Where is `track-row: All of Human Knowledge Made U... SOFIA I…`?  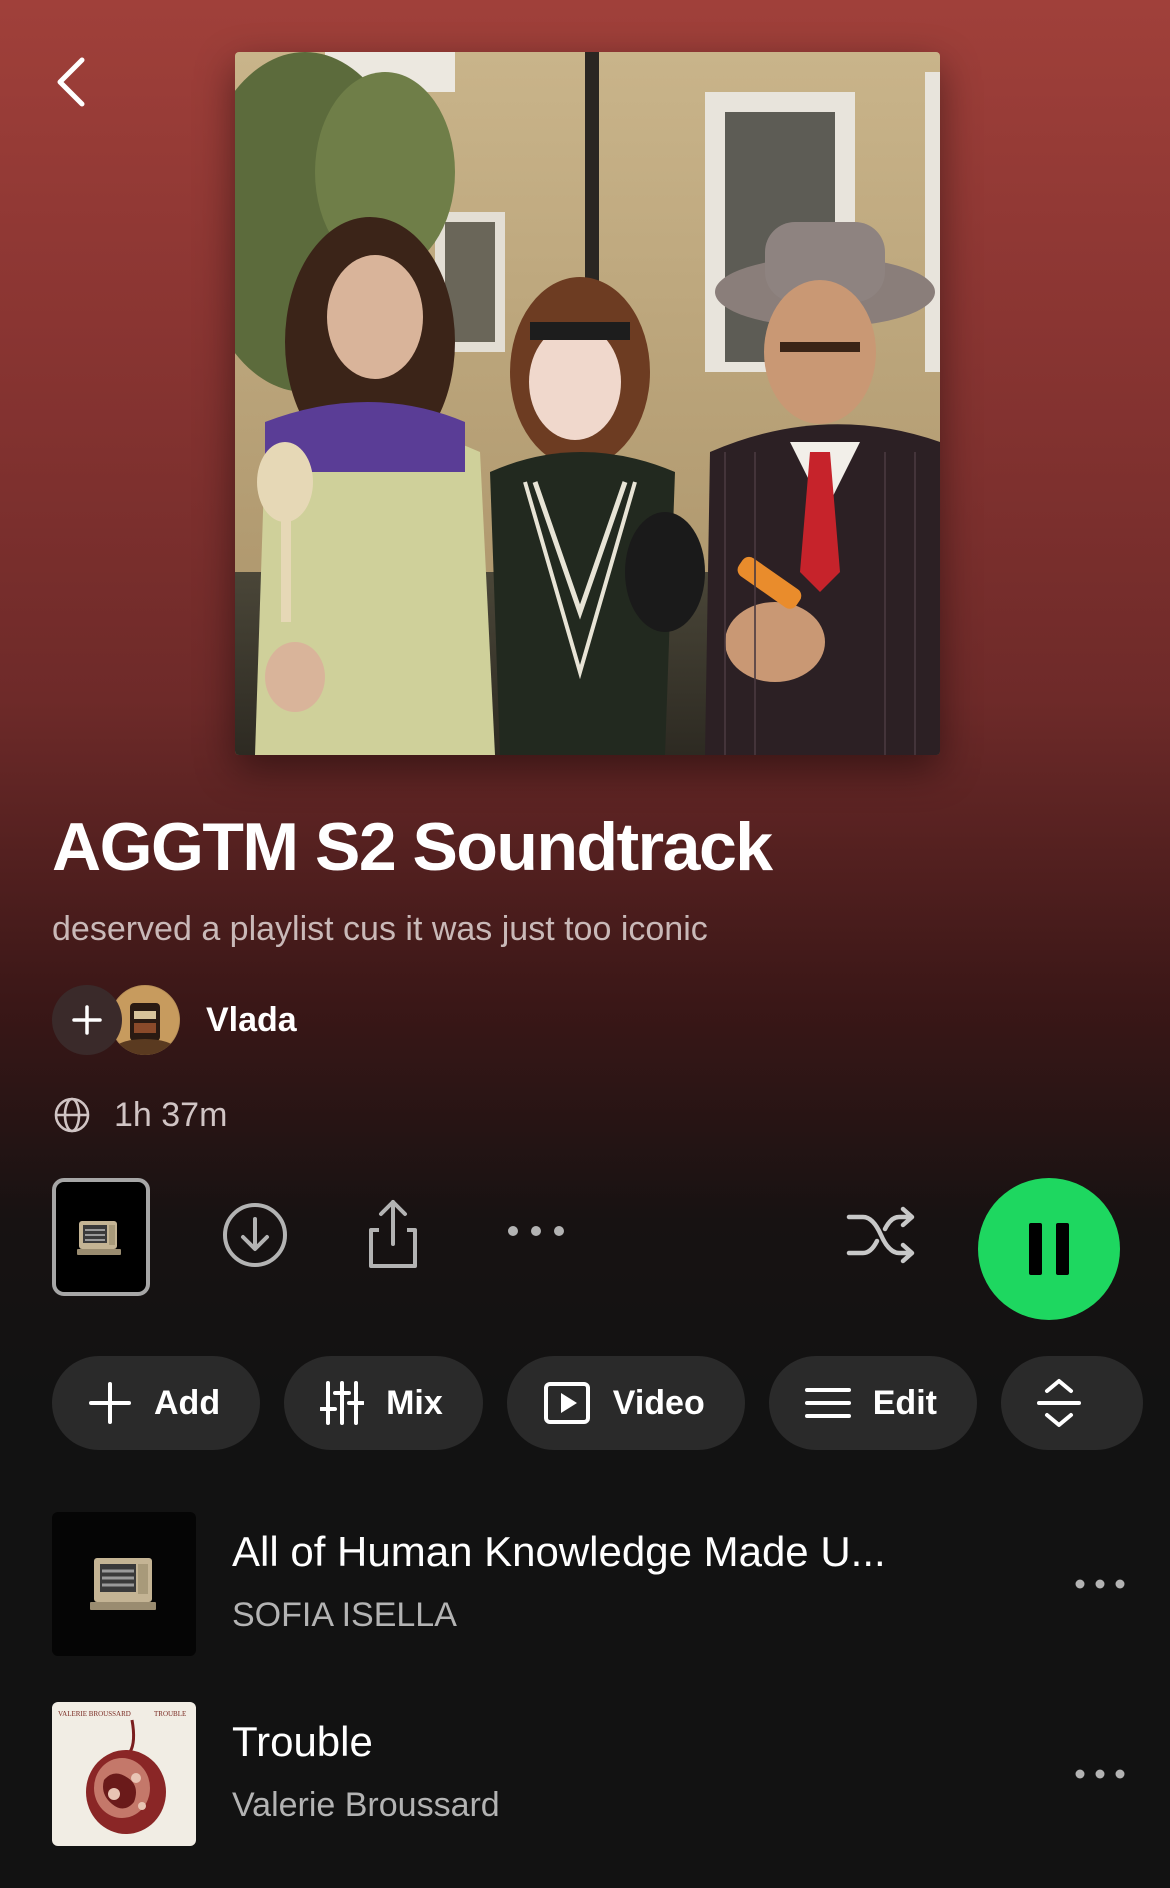 track-row: All of Human Knowledge Made U... SOFIA I… is located at coordinates (592, 1584).